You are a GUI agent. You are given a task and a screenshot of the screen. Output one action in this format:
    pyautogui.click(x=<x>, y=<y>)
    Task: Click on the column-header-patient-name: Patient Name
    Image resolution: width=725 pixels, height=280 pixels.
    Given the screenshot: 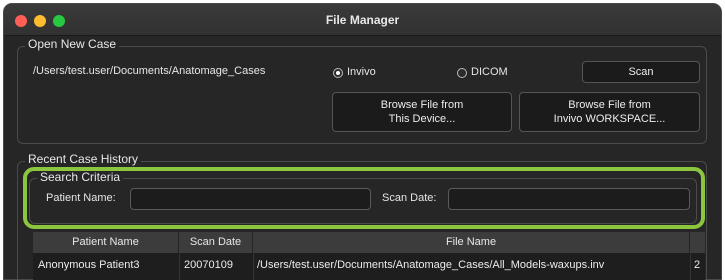 What is the action you would take?
    pyautogui.click(x=106, y=242)
    